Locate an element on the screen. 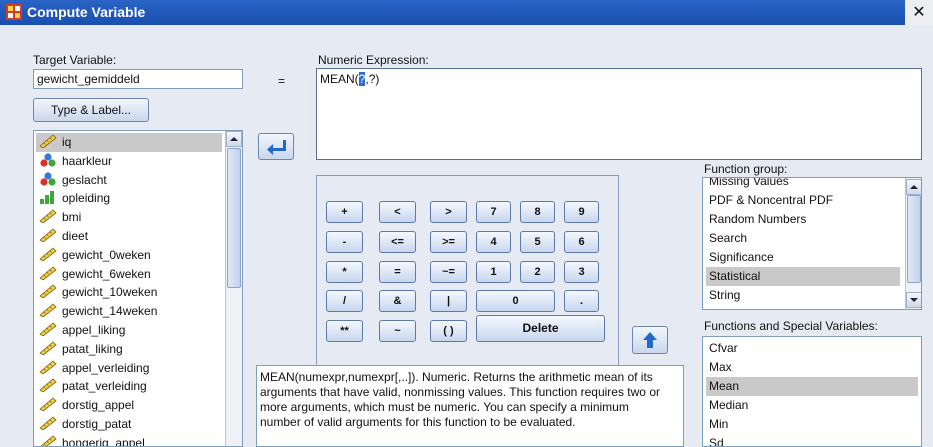 Image resolution: width=933 pixels, height=447 pixels. keypad-button: < is located at coordinates (397, 212).